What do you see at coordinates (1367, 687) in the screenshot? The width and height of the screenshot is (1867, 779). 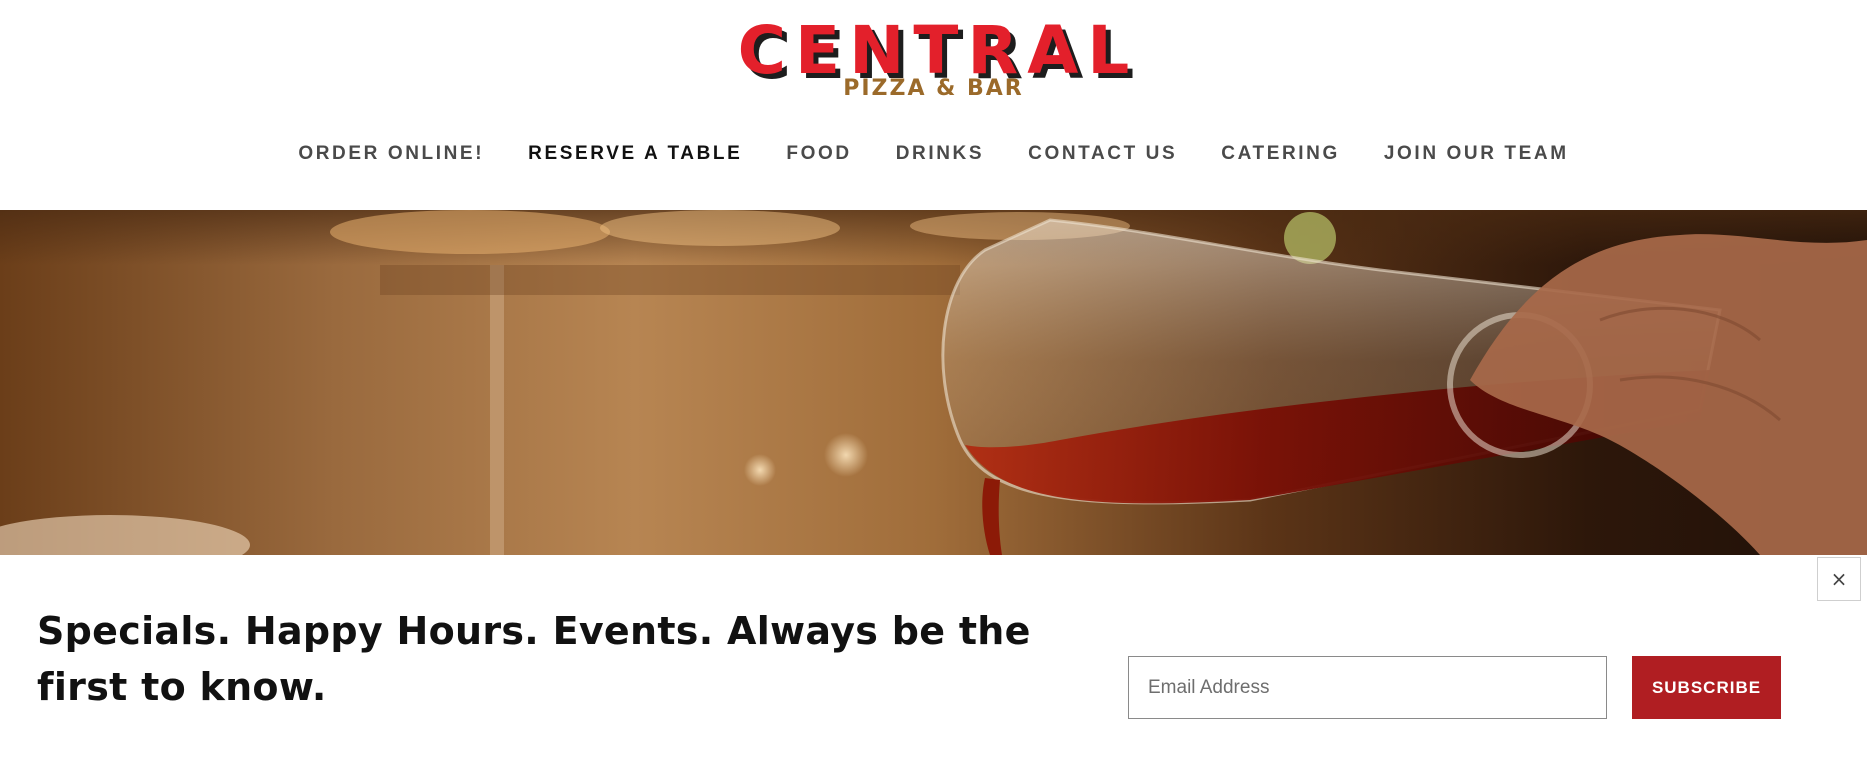 I see `email-field` at bounding box center [1367, 687].